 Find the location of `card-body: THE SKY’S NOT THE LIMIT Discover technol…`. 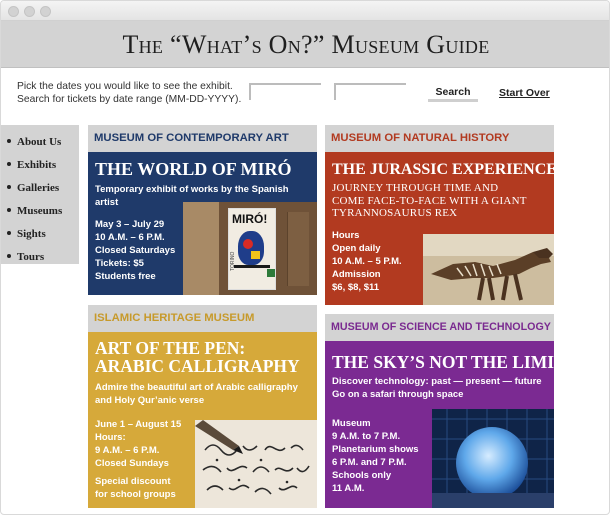

card-body: THE SKY’S NOT THE LIMIT Discover technol… is located at coordinates (439, 424).